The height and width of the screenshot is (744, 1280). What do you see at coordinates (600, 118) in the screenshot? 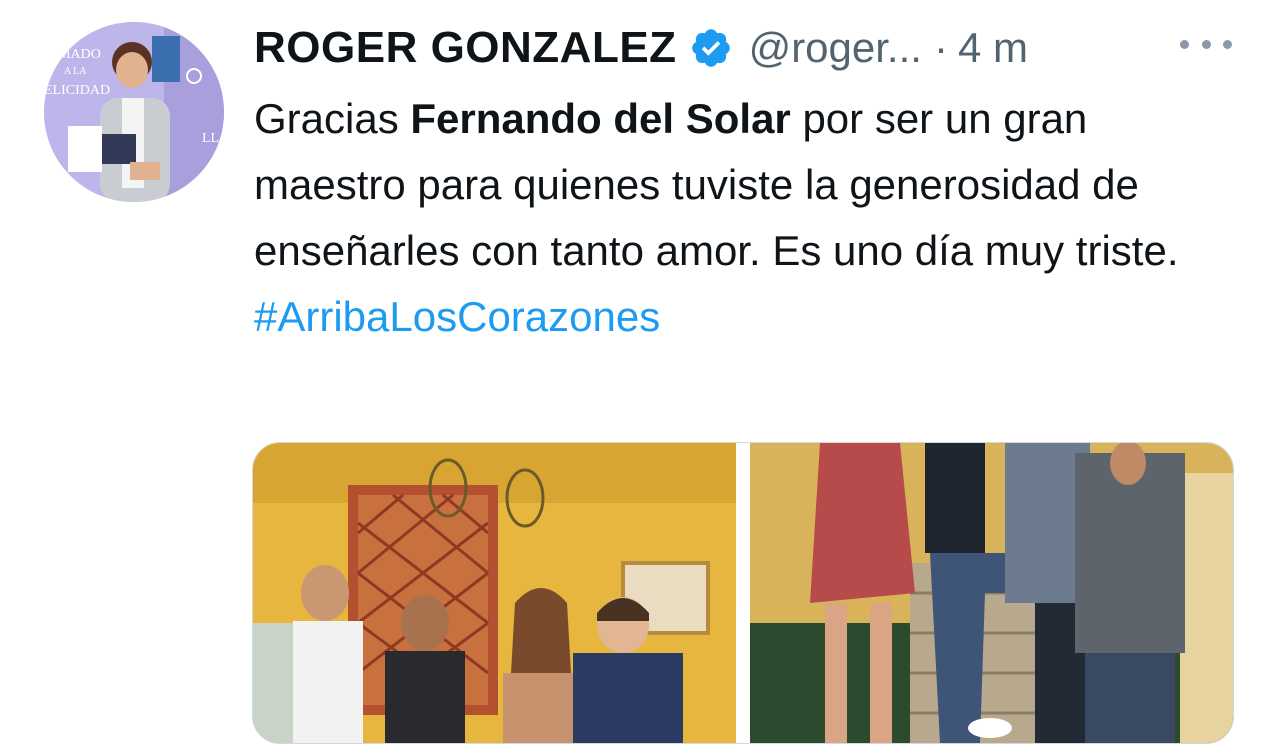
I see `tweet-bold-name: Fernando del Solar` at bounding box center [600, 118].